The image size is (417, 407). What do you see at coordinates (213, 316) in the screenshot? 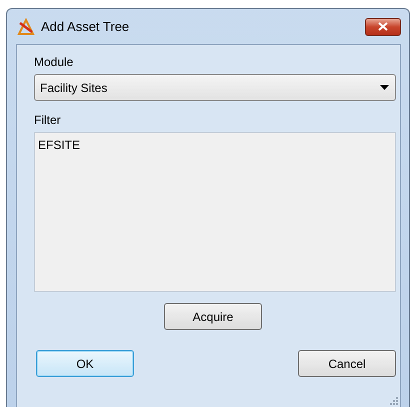
I see `acquire-button: Acquire` at bounding box center [213, 316].